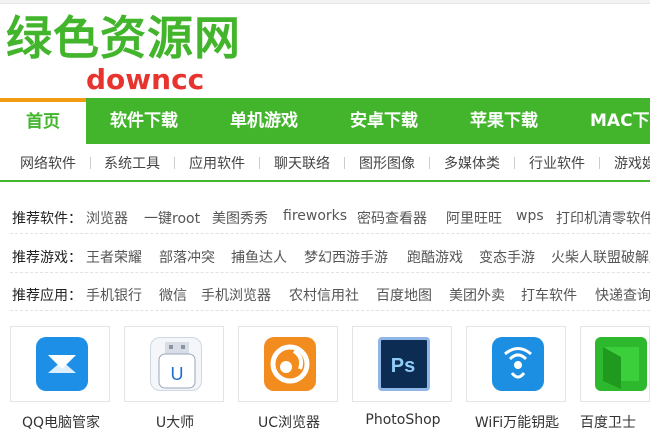  Describe the element at coordinates (236, 295) in the screenshot. I see `rec-link: 手机浏览器` at that location.